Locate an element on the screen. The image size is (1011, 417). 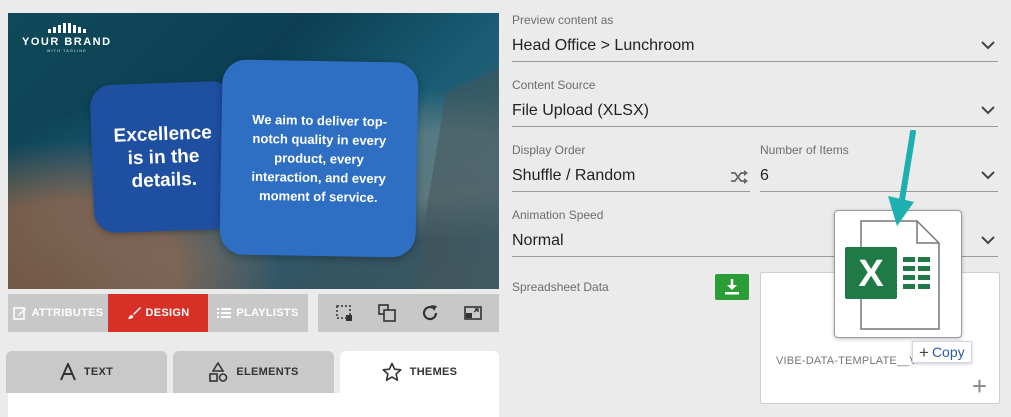
excel-file-icon: X is located at coordinates (892, 275).